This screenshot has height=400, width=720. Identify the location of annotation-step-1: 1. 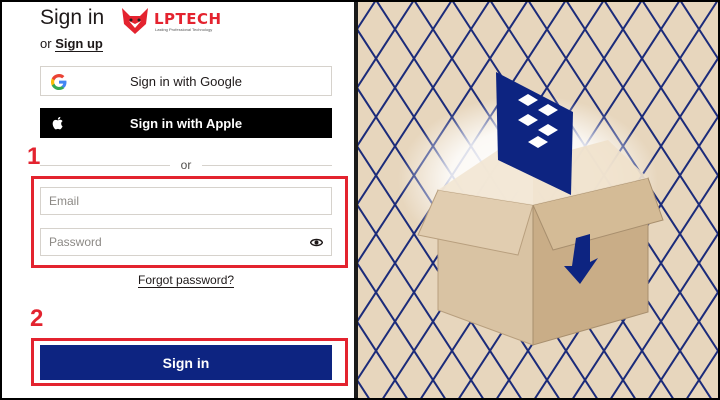
(34, 156).